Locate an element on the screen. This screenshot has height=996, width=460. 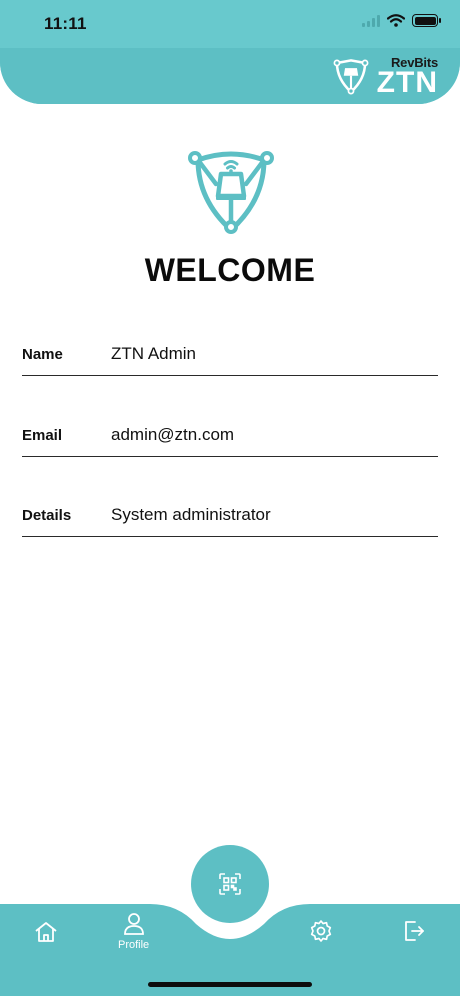
tab-logout is located at coordinates (414, 931).